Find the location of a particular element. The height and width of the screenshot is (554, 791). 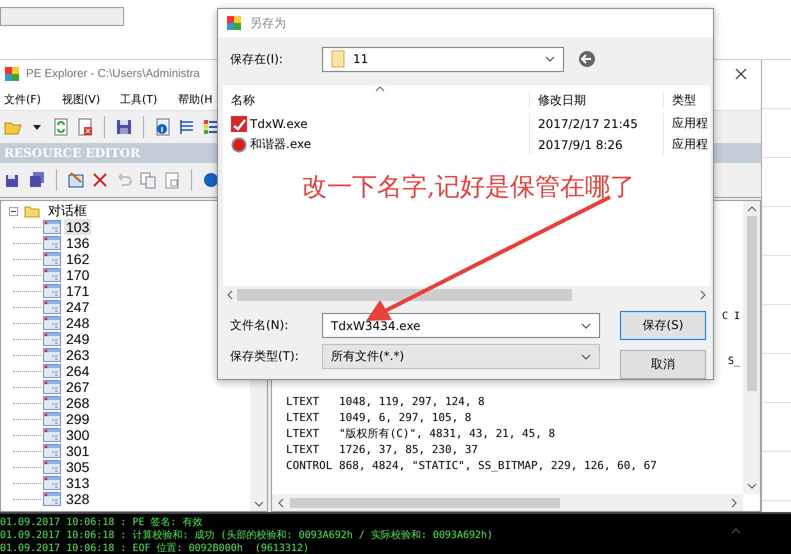

tree-item: 136 is located at coordinates (78, 243).